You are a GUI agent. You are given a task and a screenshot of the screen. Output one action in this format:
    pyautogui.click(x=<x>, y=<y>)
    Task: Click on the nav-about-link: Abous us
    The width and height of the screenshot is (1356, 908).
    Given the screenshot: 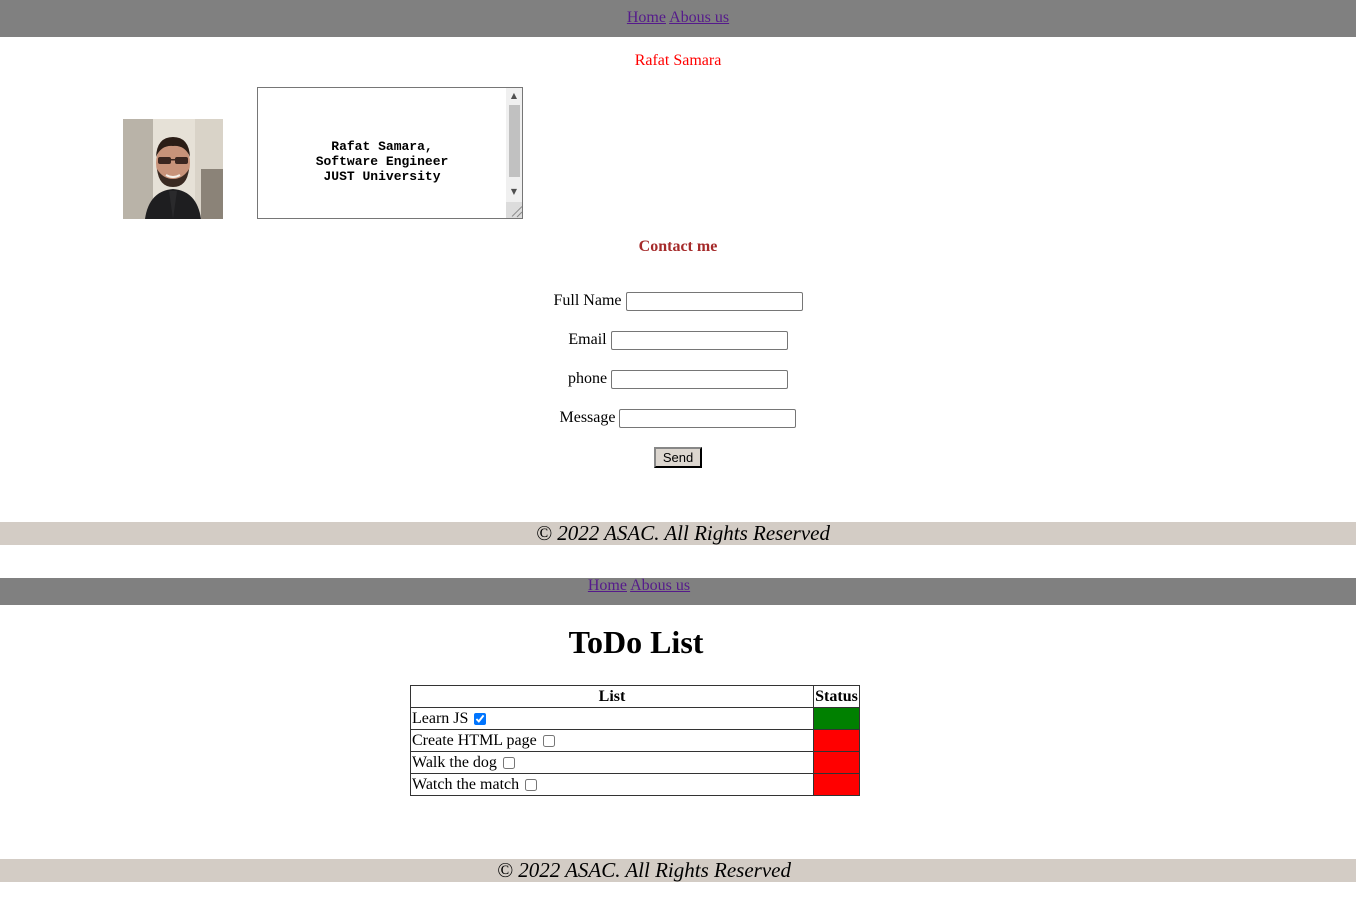 What is the action you would take?
    pyautogui.click(x=699, y=17)
    